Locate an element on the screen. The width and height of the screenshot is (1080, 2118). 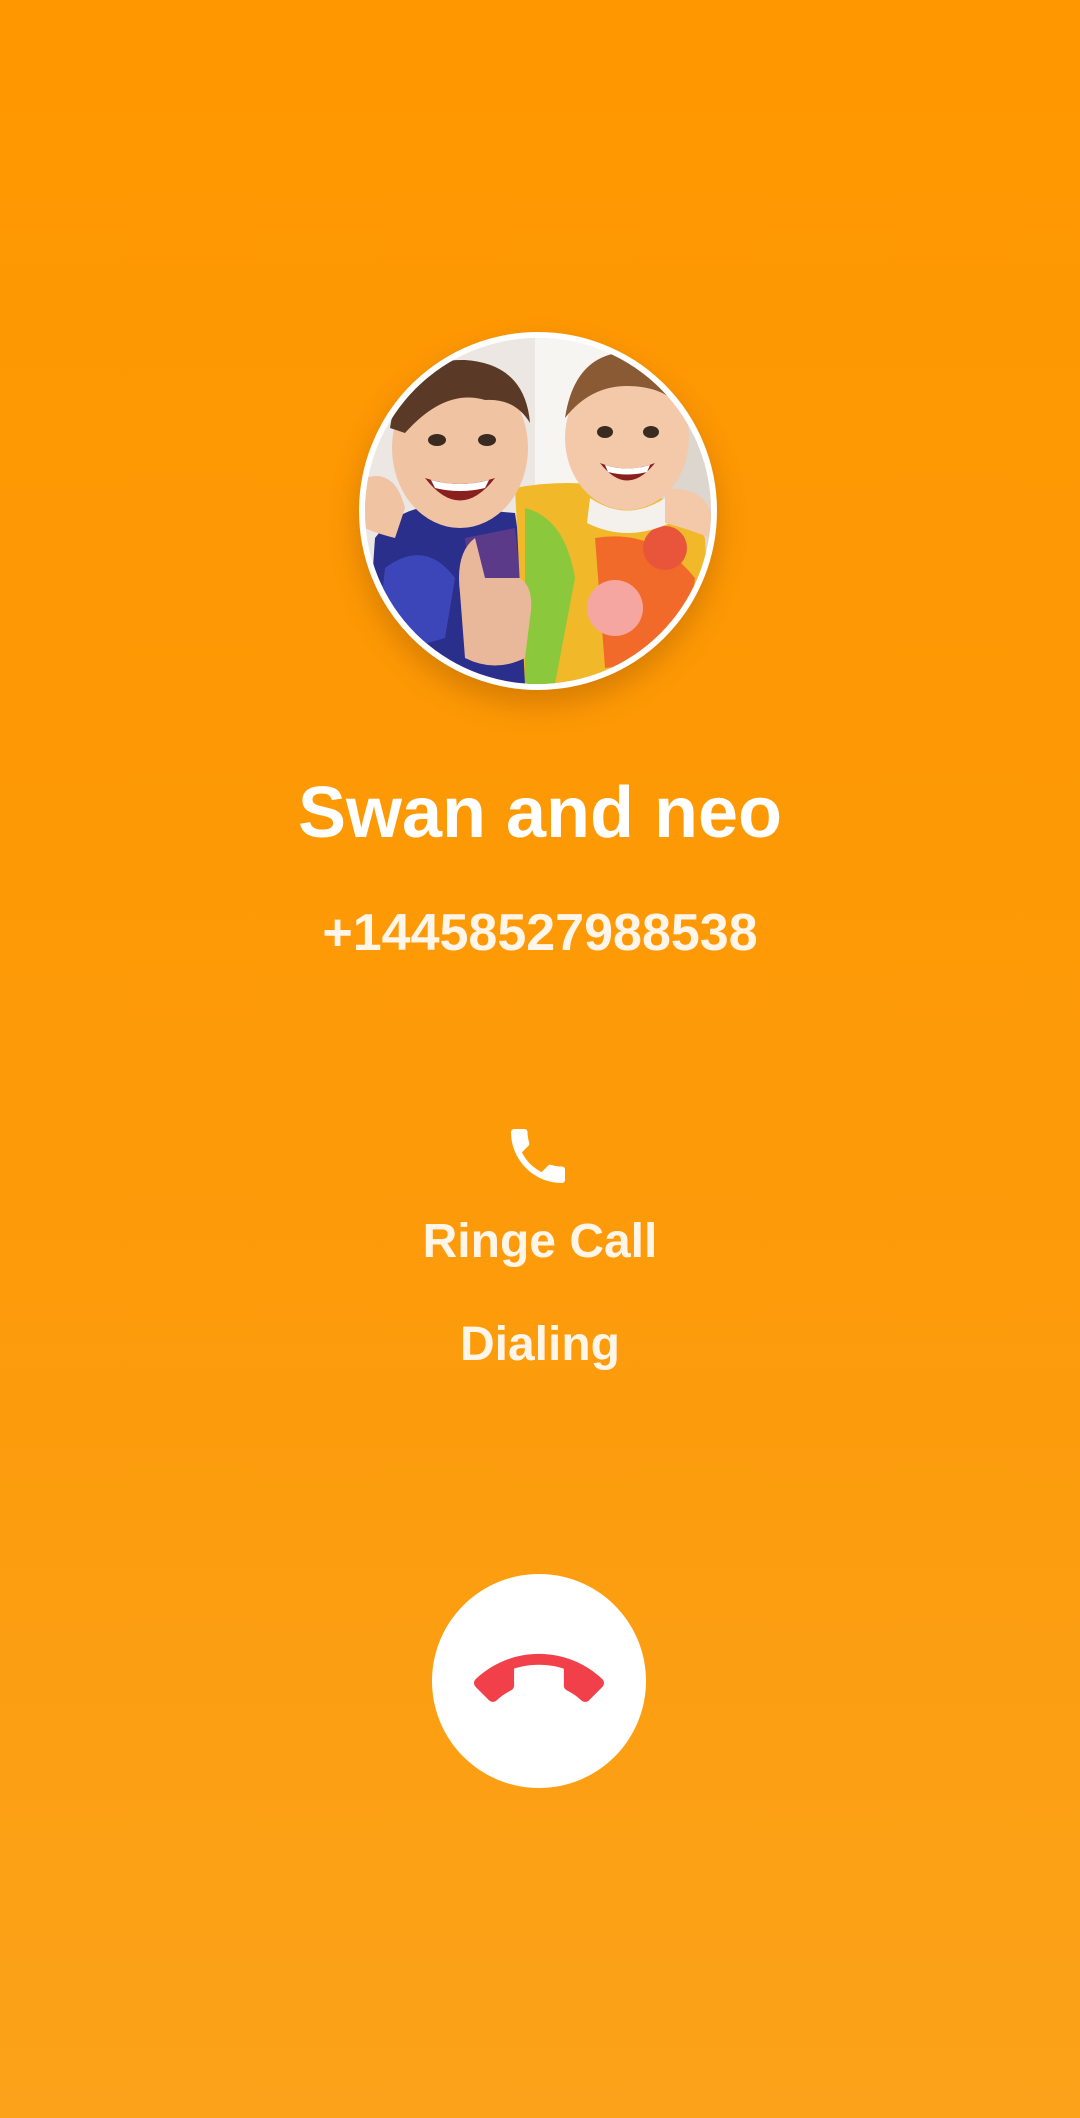
contact-avatar is located at coordinates (538, 511).